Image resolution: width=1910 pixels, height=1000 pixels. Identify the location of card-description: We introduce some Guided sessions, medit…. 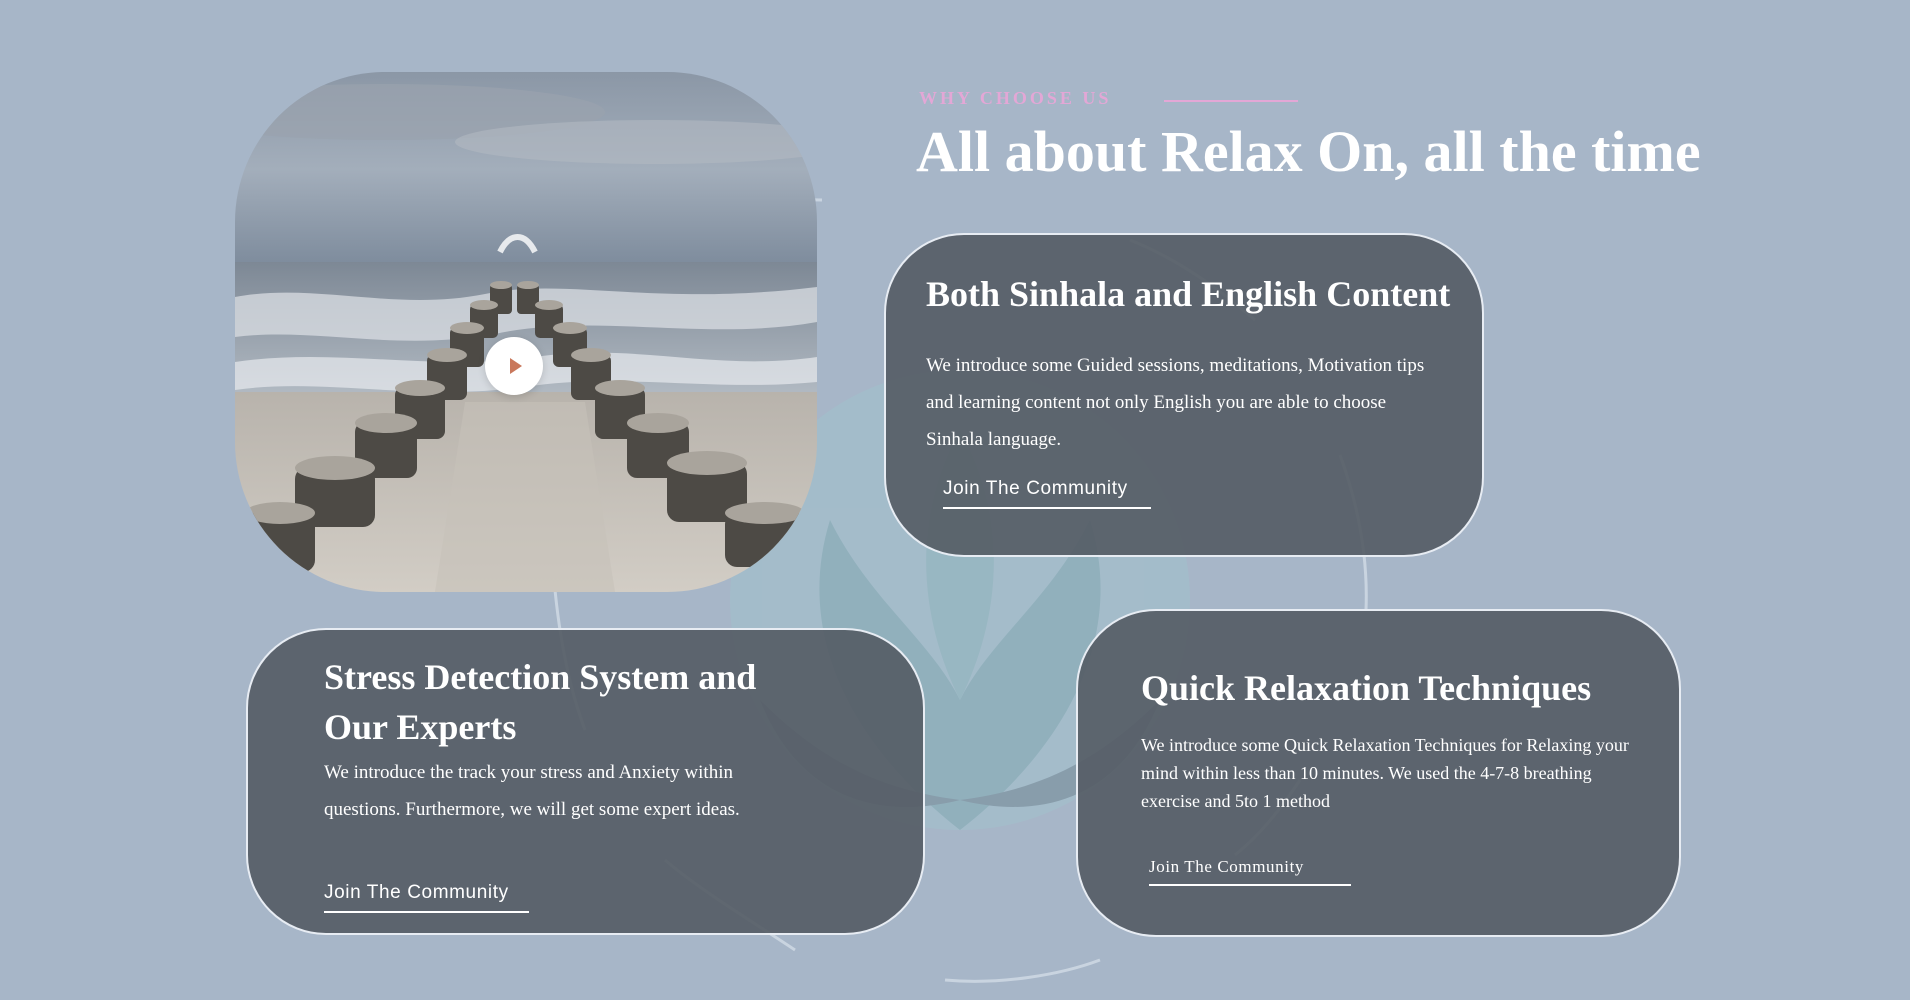
(1175, 402).